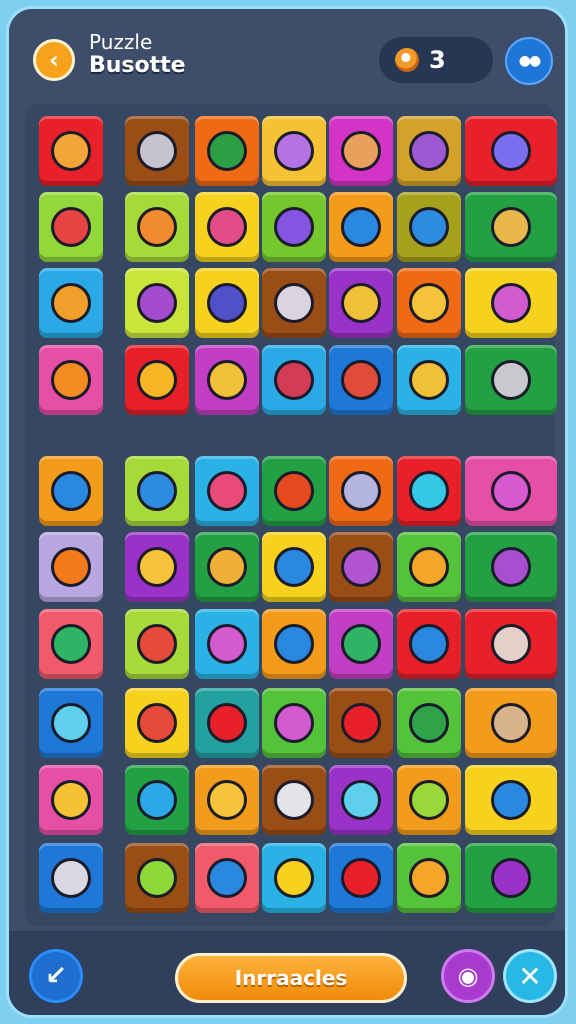  What do you see at coordinates (529, 61) in the screenshot?
I see `menu-button: ●●` at bounding box center [529, 61].